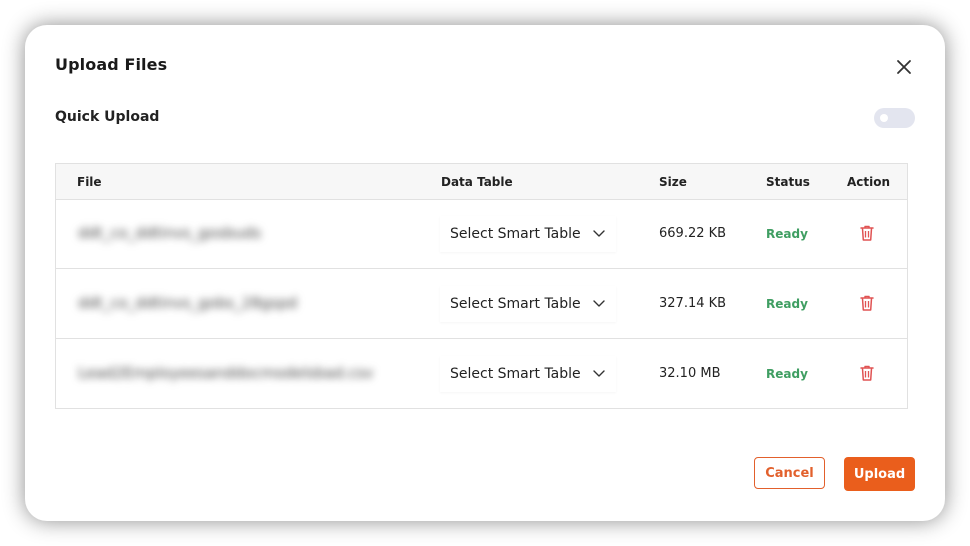 This screenshot has height=546, width=970. I want to click on file-name: ddt_co_ddtinvs_gosbuds, so click(170, 233).